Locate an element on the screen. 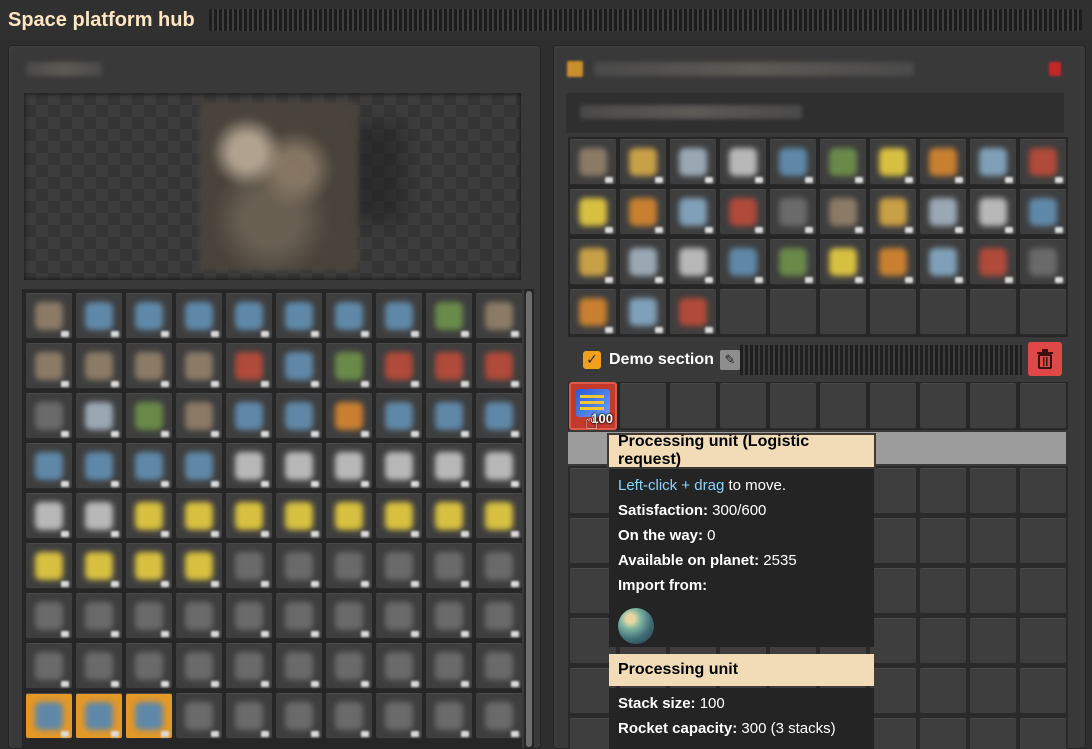 The width and height of the screenshot is (1092, 749). section-enabled-checkbox: ✓ is located at coordinates (592, 360).